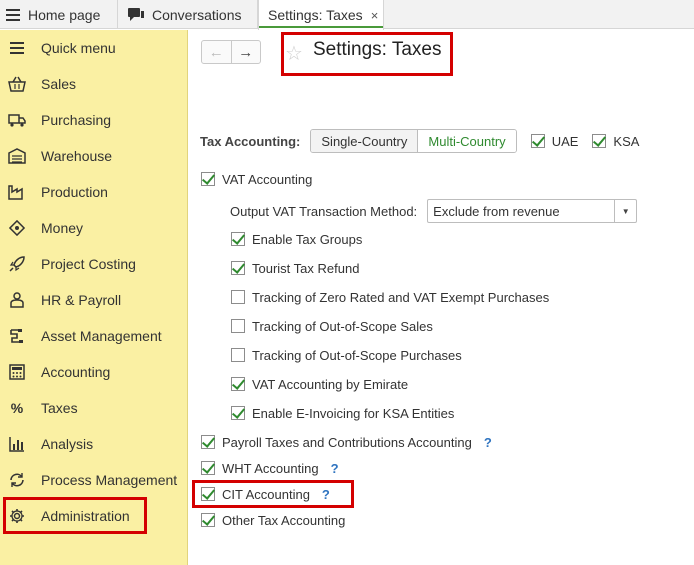 This screenshot has height=565, width=694. What do you see at coordinates (76, 372) in the screenshot?
I see `sidebar-item-label: Accounting` at bounding box center [76, 372].